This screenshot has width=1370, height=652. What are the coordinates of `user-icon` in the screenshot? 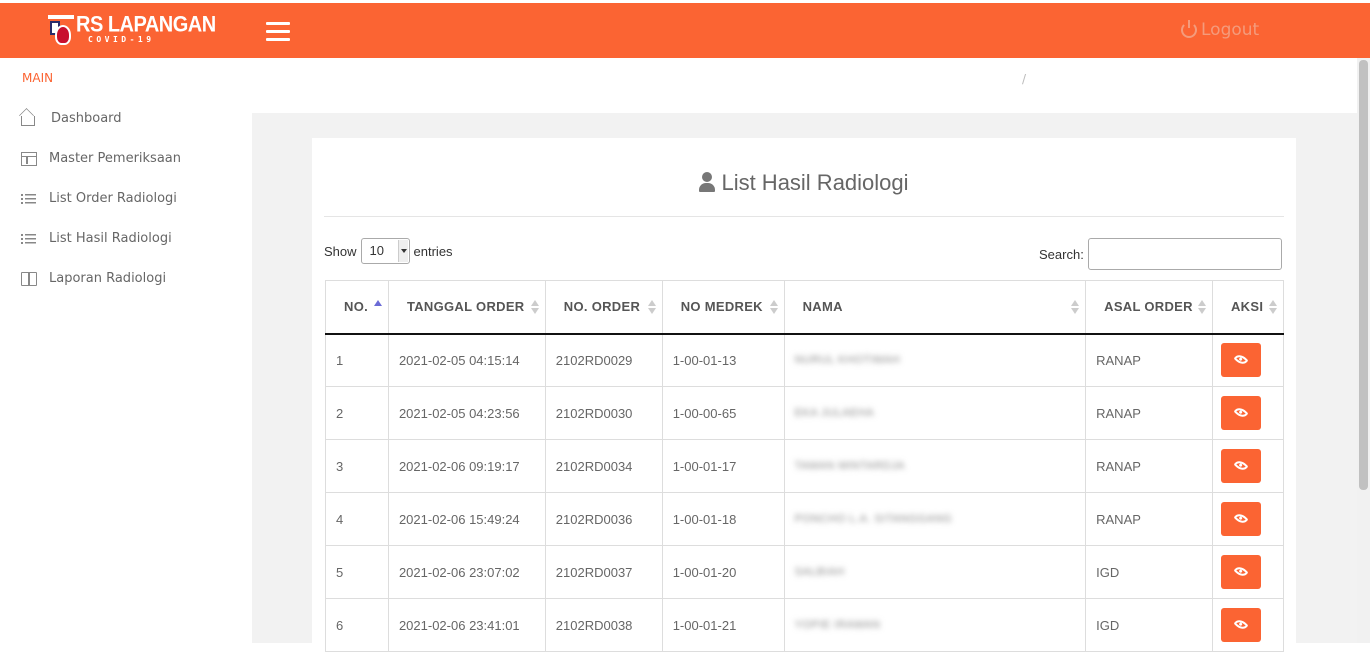 It's located at (707, 182).